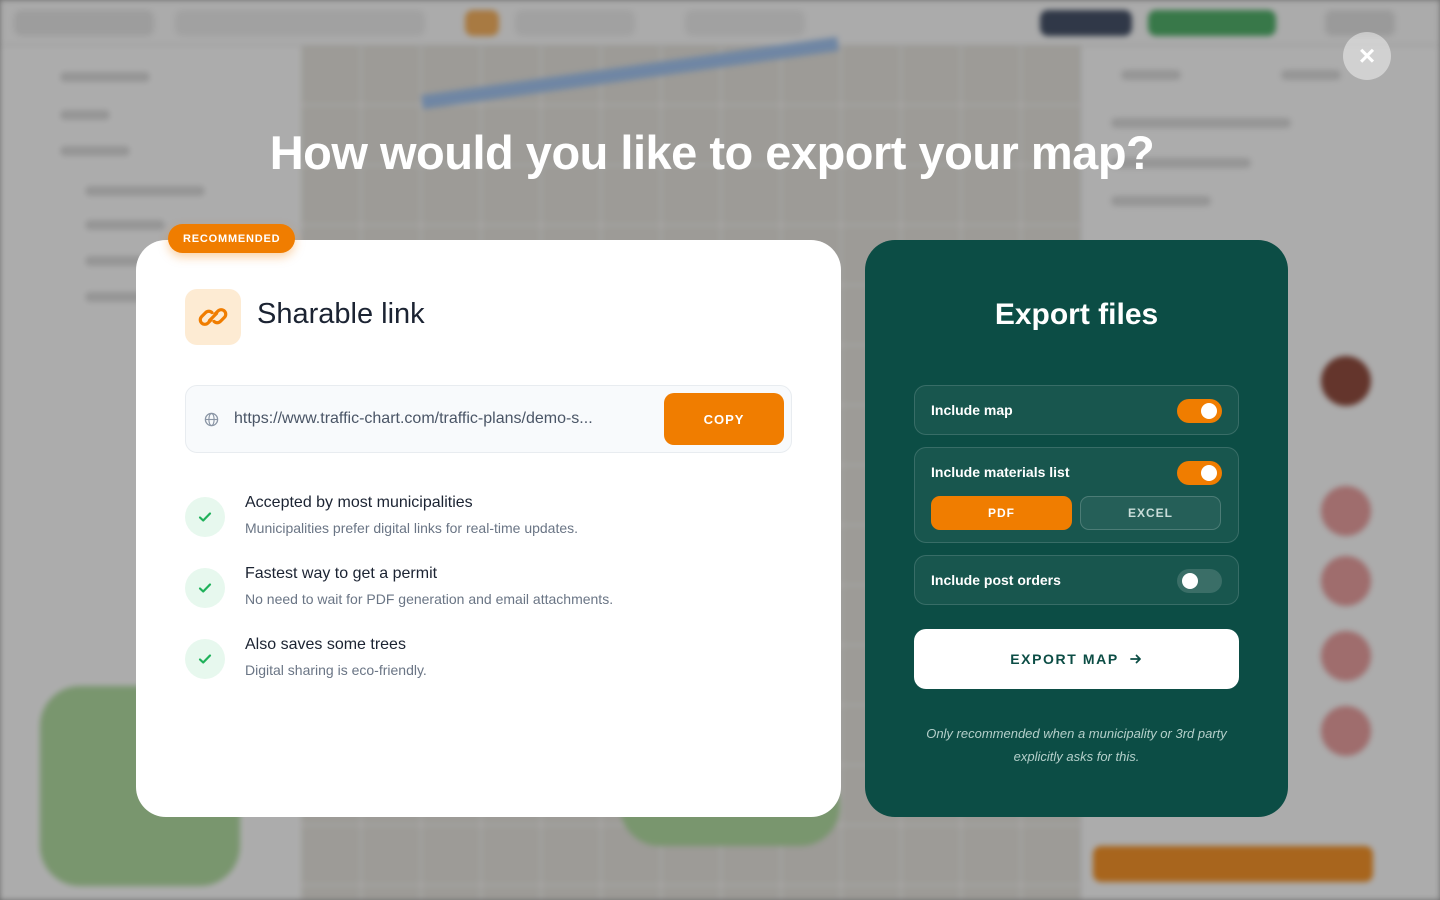 The width and height of the screenshot is (1440, 900). What do you see at coordinates (1076, 580) in the screenshot?
I see `option-include-post-orders: Include post orders` at bounding box center [1076, 580].